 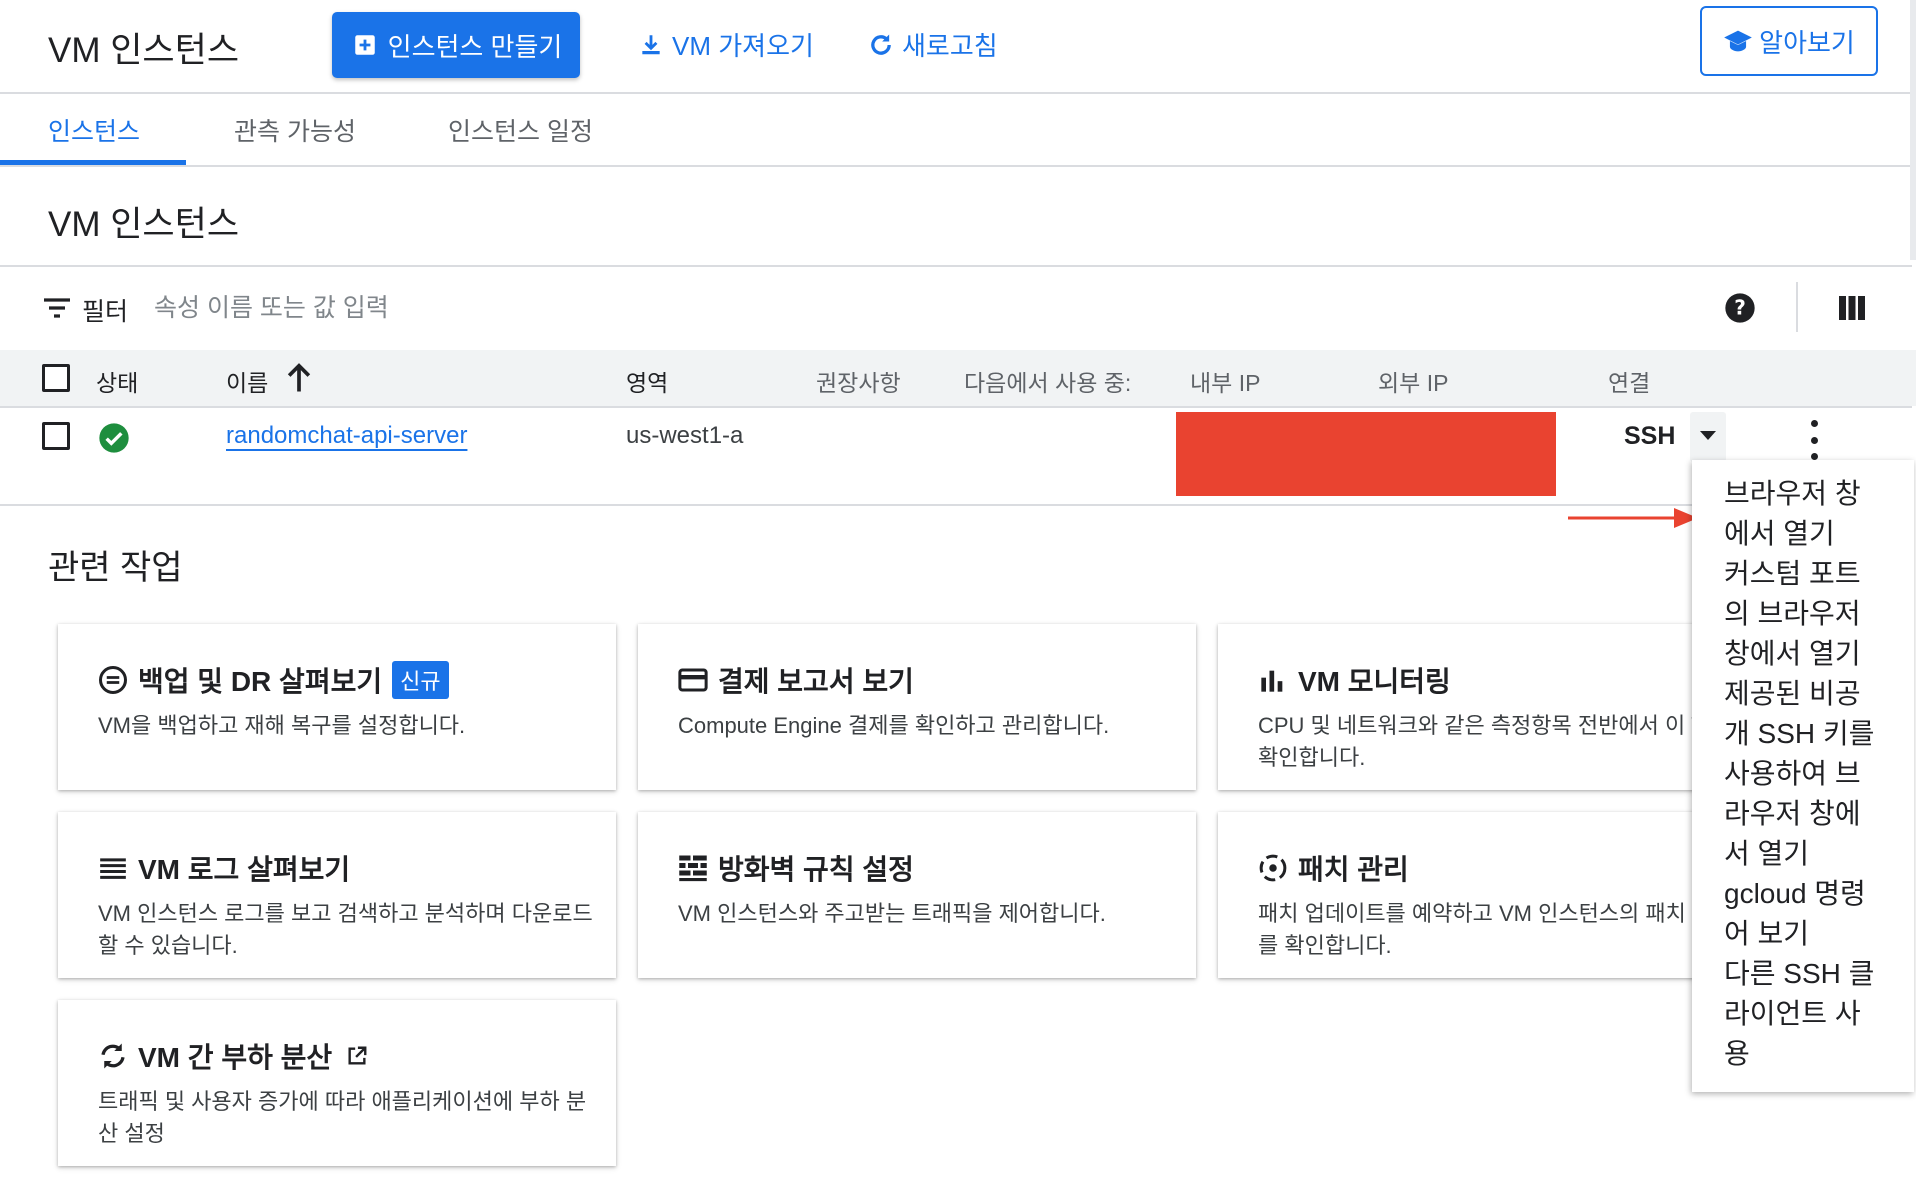 What do you see at coordinates (337, 707) in the screenshot?
I see `card-backup-dr: 백업 및 DR 살펴보기 신규 VM을 백업하고 재해 복구를 설정합니다.` at bounding box center [337, 707].